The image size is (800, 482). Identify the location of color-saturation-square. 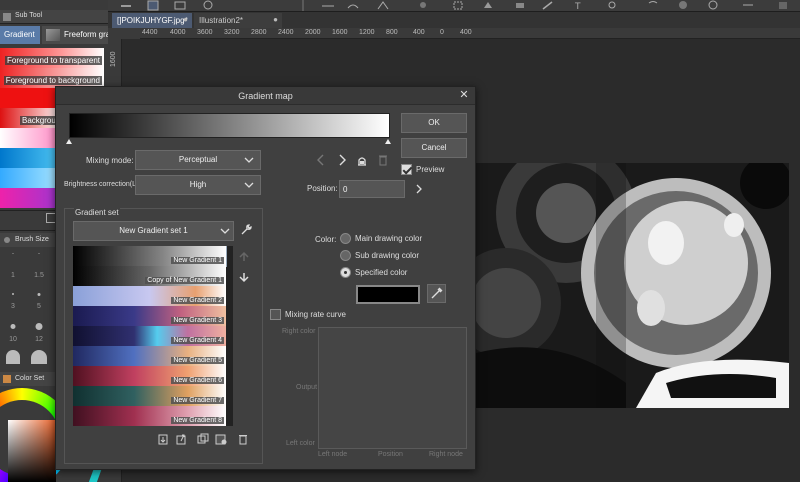
(32, 451).